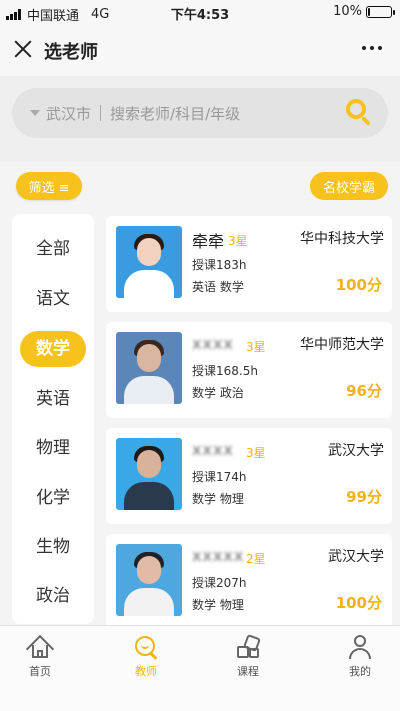  What do you see at coordinates (40, 671) in the screenshot?
I see `tab-label: 首页` at bounding box center [40, 671].